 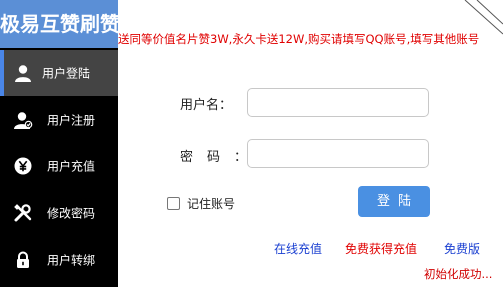 What do you see at coordinates (207, 157) in the screenshot?
I see `password-label-text: 密码` at bounding box center [207, 157].